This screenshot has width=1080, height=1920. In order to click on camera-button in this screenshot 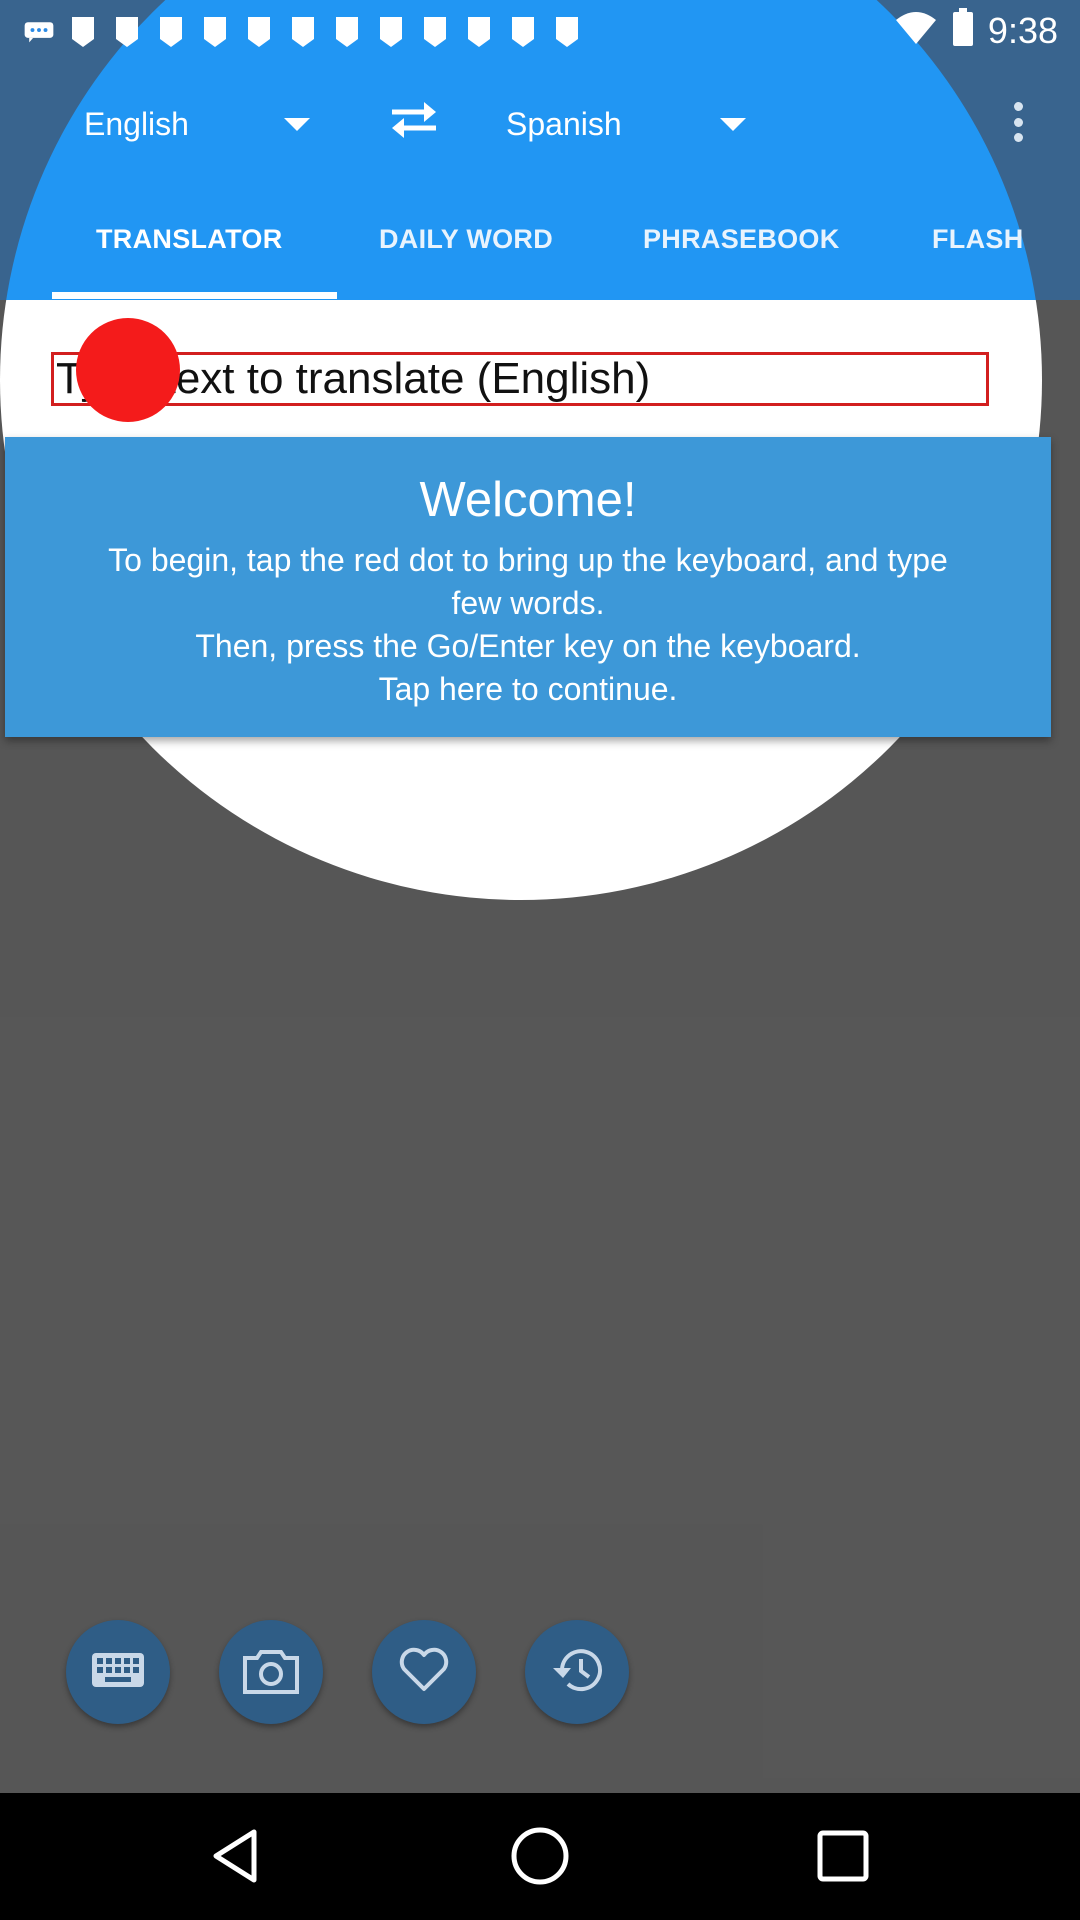, I will do `click(271, 1672)`.